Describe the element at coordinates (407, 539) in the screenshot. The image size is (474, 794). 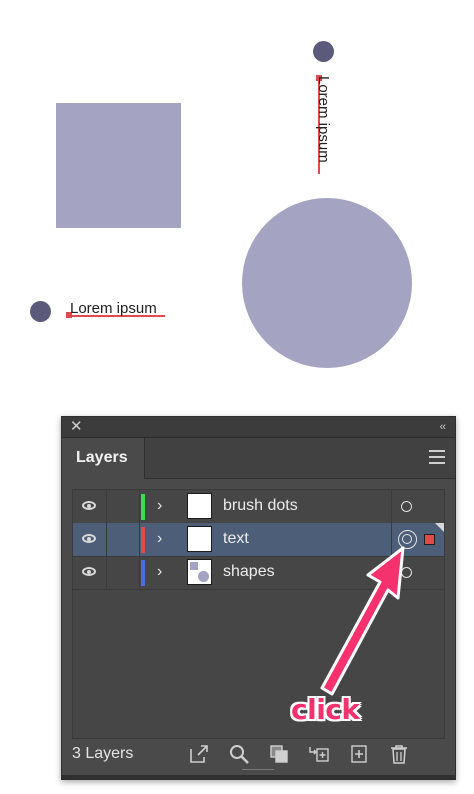
I see `target-selected-icon` at that location.